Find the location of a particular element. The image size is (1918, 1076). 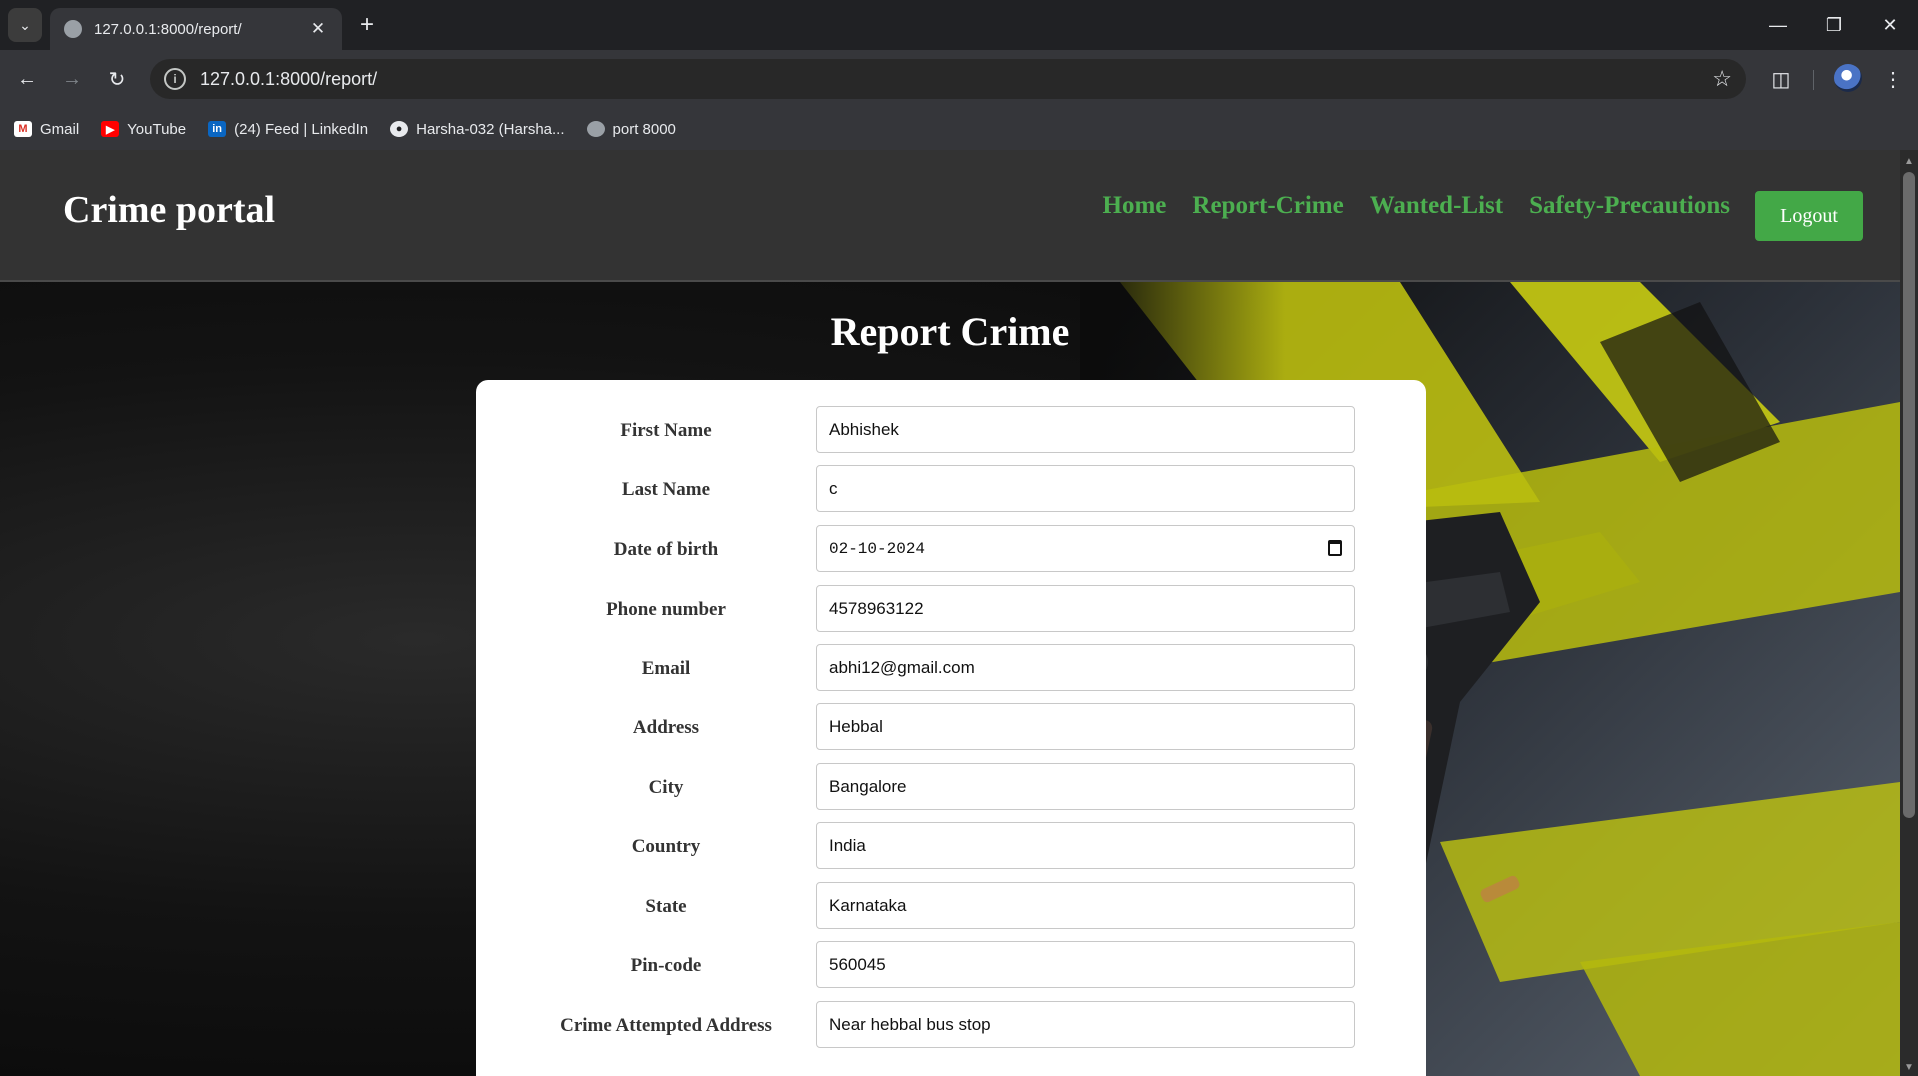

bookmark-gmail: M Gmail is located at coordinates (46, 129).